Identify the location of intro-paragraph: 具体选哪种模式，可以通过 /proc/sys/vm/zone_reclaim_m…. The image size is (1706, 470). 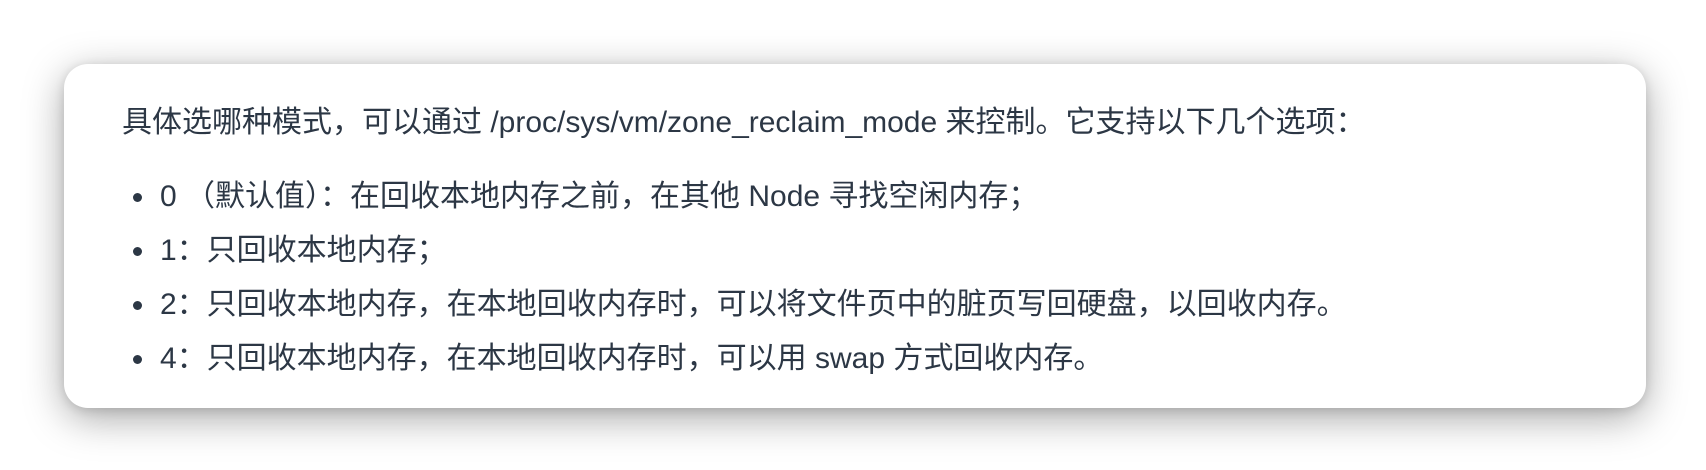
(744, 122).